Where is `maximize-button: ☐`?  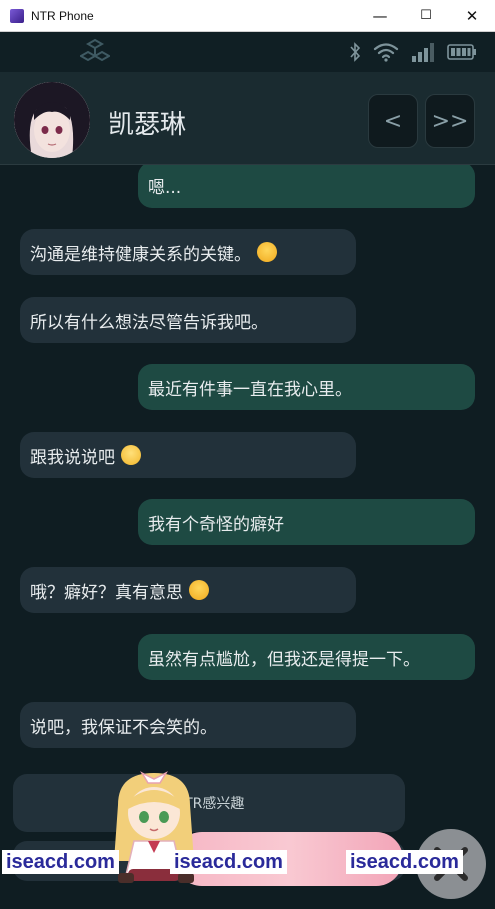 maximize-button: ☐ is located at coordinates (426, 15).